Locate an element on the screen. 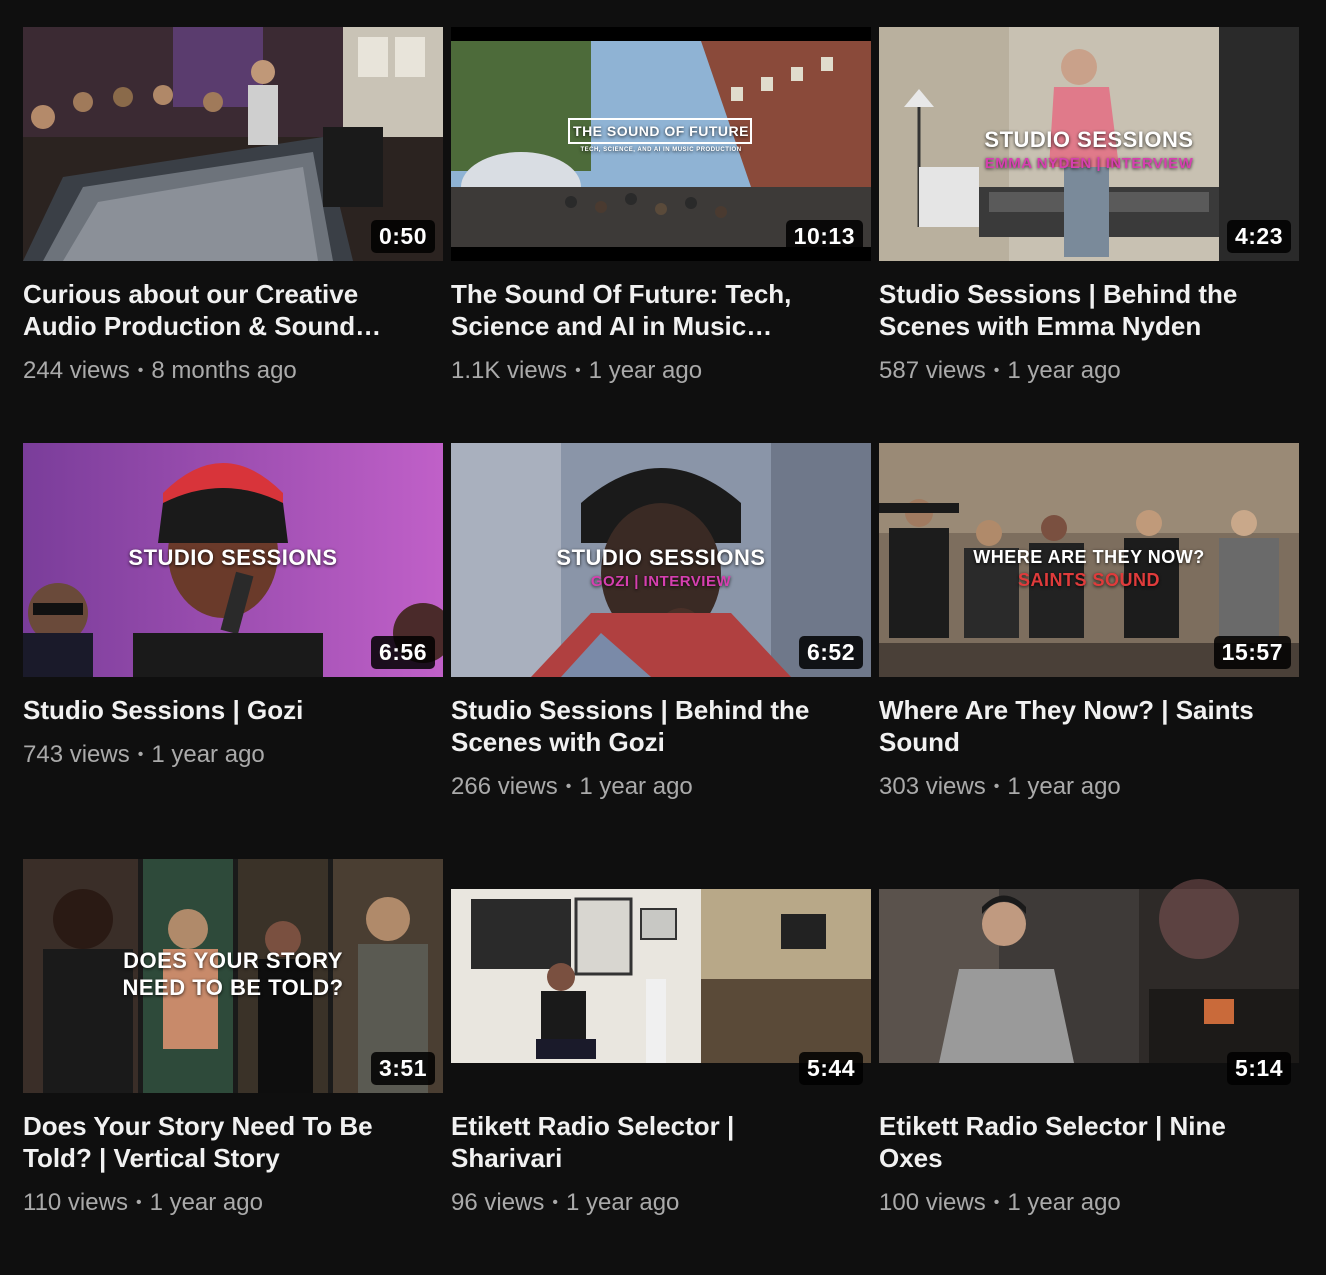 Image resolution: width=1326 pixels, height=1275 pixels. video-thumbnail: STUDIO SESSIONS GOZI | INTERVIEW 6:52 is located at coordinates (661, 560).